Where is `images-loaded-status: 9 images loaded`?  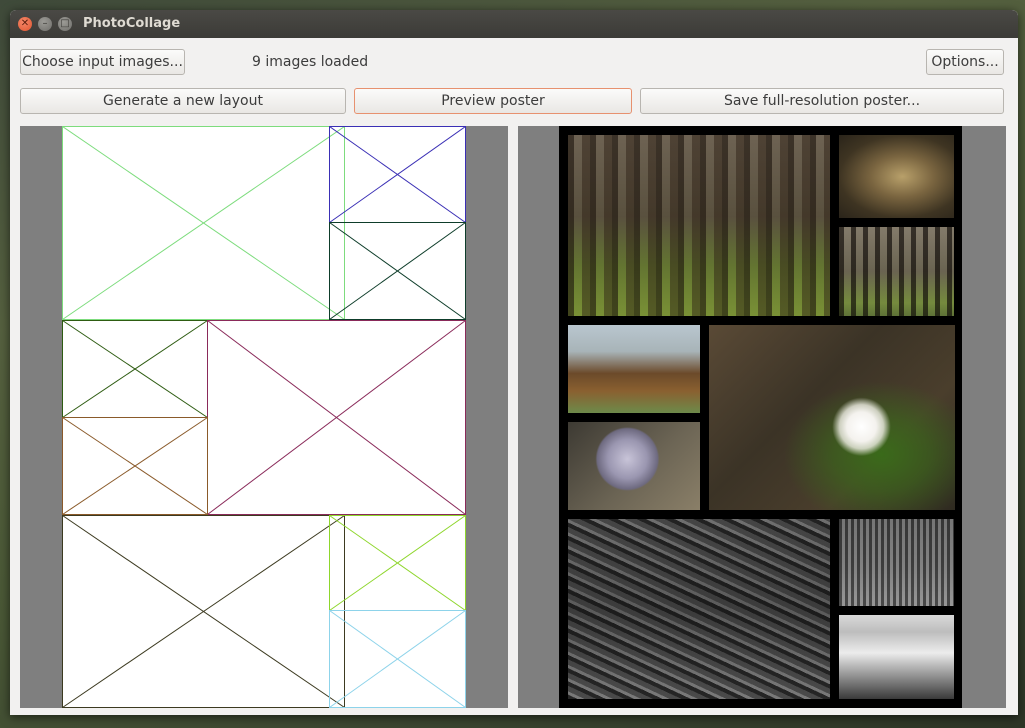
images-loaded-status: 9 images loaded is located at coordinates (310, 62).